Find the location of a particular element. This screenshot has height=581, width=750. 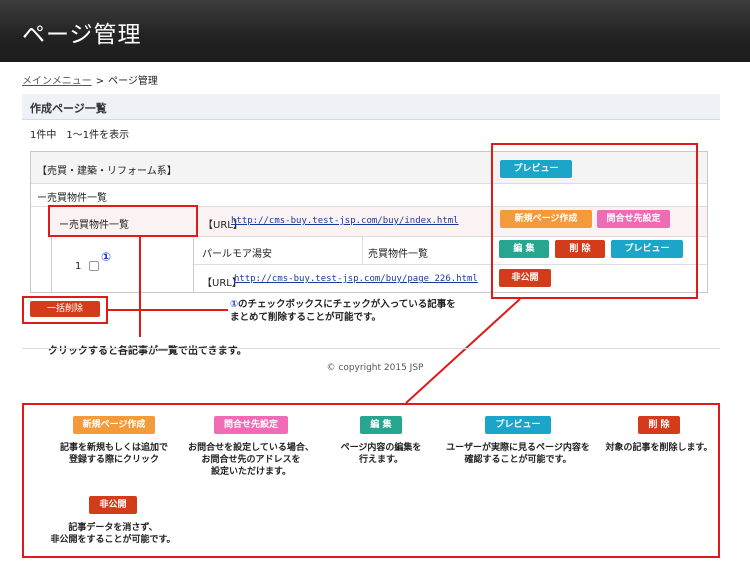

legend-preview-desc1: ユーザーが実際に見るページ内容を is located at coordinates (518, 448).